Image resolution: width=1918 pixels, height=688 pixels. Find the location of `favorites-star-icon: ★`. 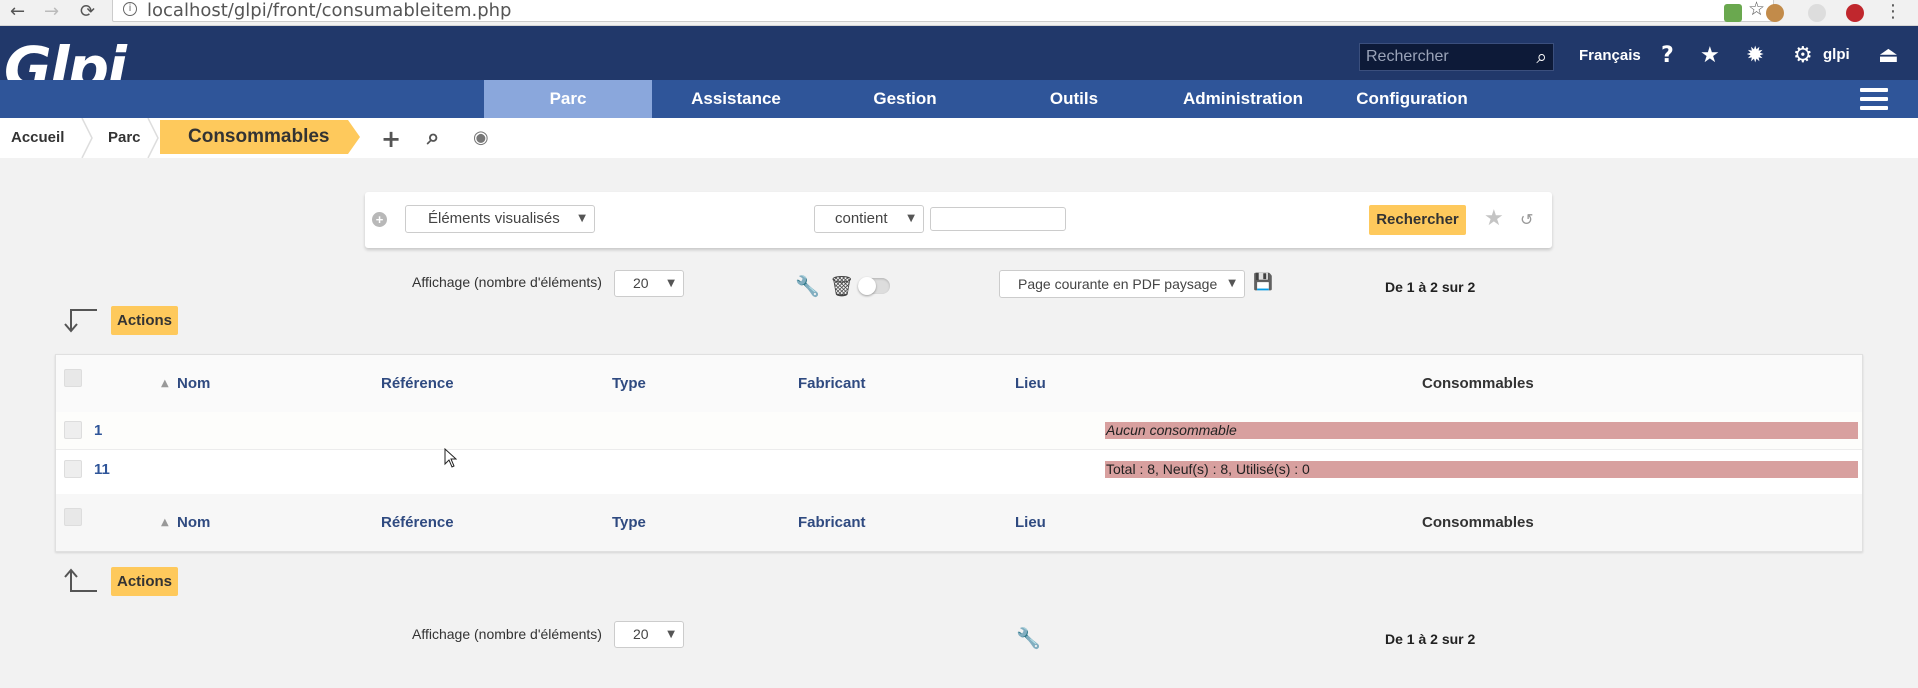

favorites-star-icon: ★ is located at coordinates (1710, 55).